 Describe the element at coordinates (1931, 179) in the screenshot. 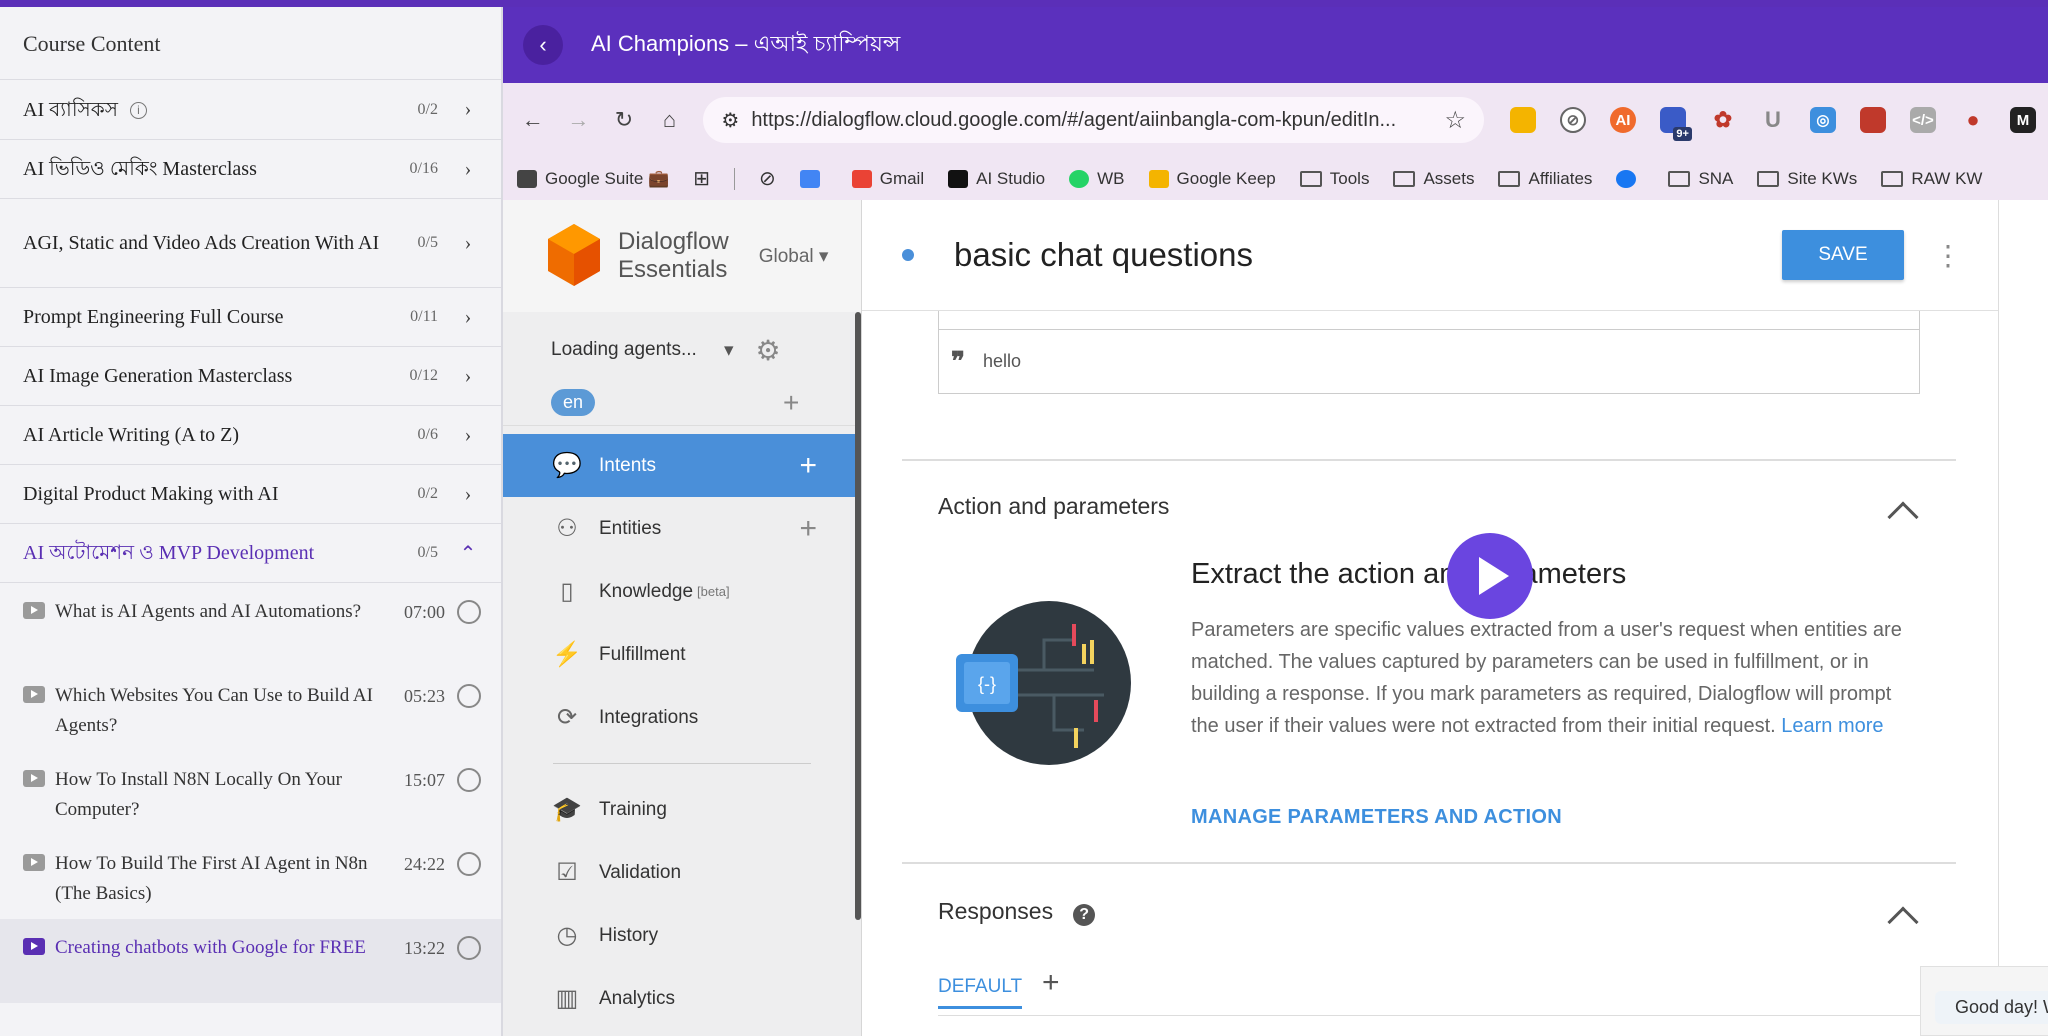

I see `bookmark-folder: RAW KW` at that location.